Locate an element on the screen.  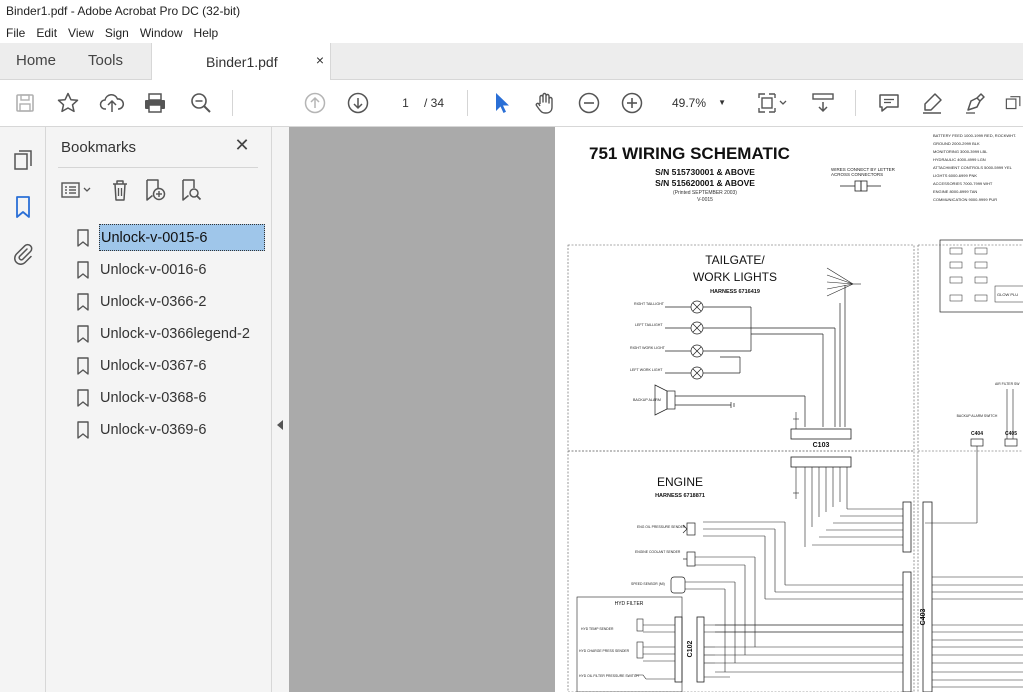
bookmark-label: Unlock-v-0366legend-2 is located at coordinates (175, 334).